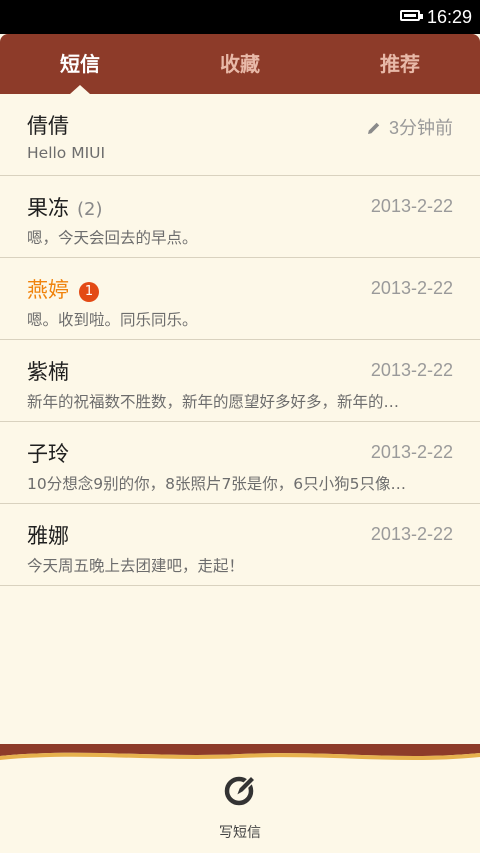 The image size is (480, 853). Describe the element at coordinates (112, 320) in the screenshot. I see `message-preview: 嗯。收到啦。同乐同乐。` at that location.